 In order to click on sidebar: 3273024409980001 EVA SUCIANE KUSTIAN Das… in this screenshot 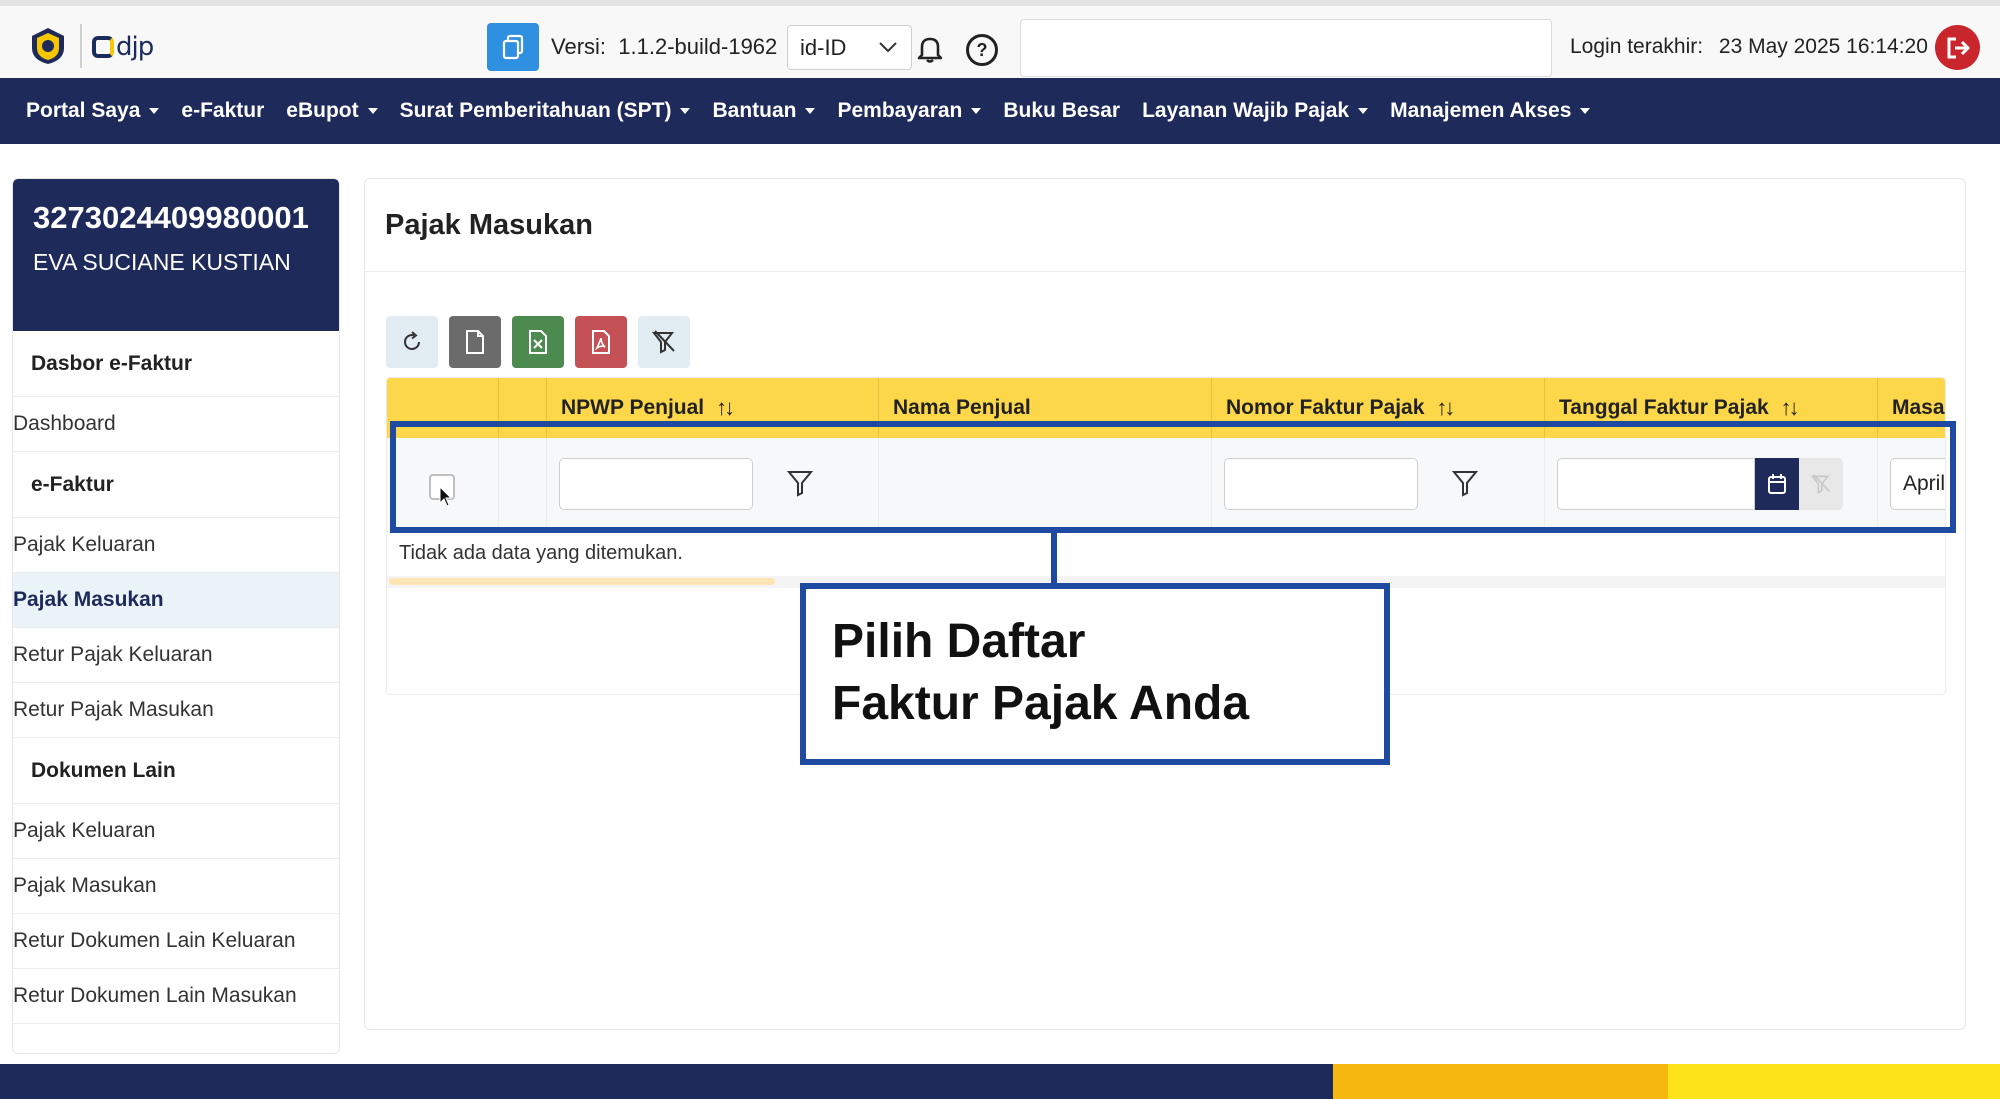, I will do `click(176, 616)`.